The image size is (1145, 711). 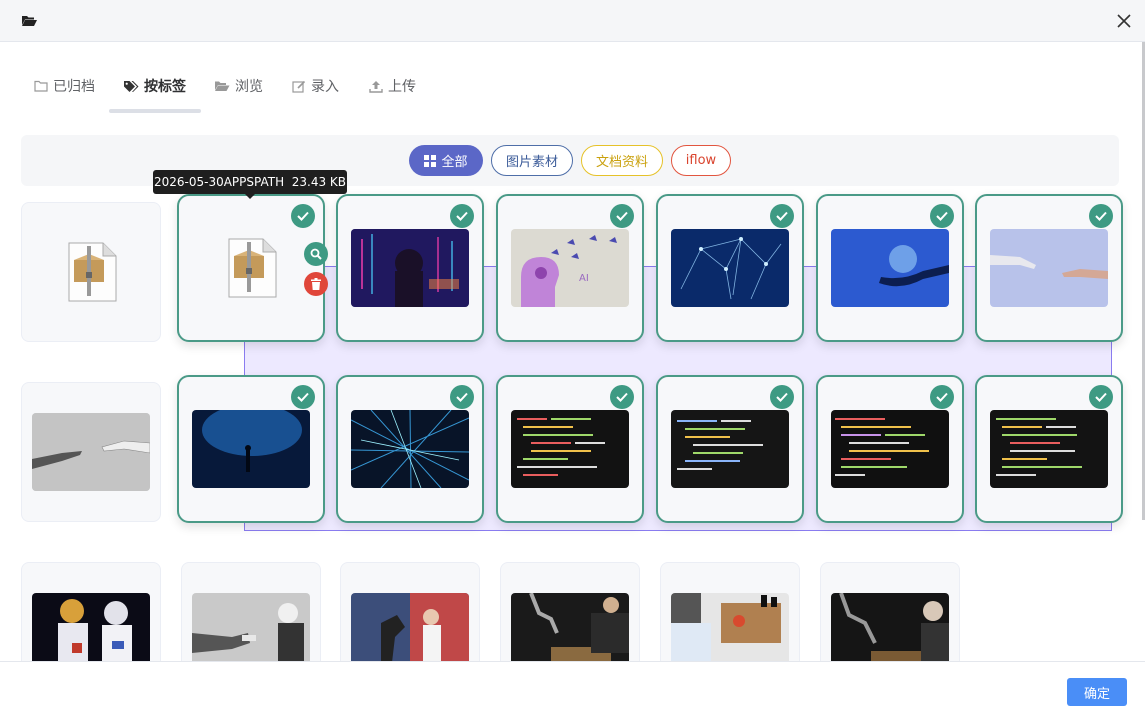 I want to click on tab-upload: 上传, so click(x=392, y=86).